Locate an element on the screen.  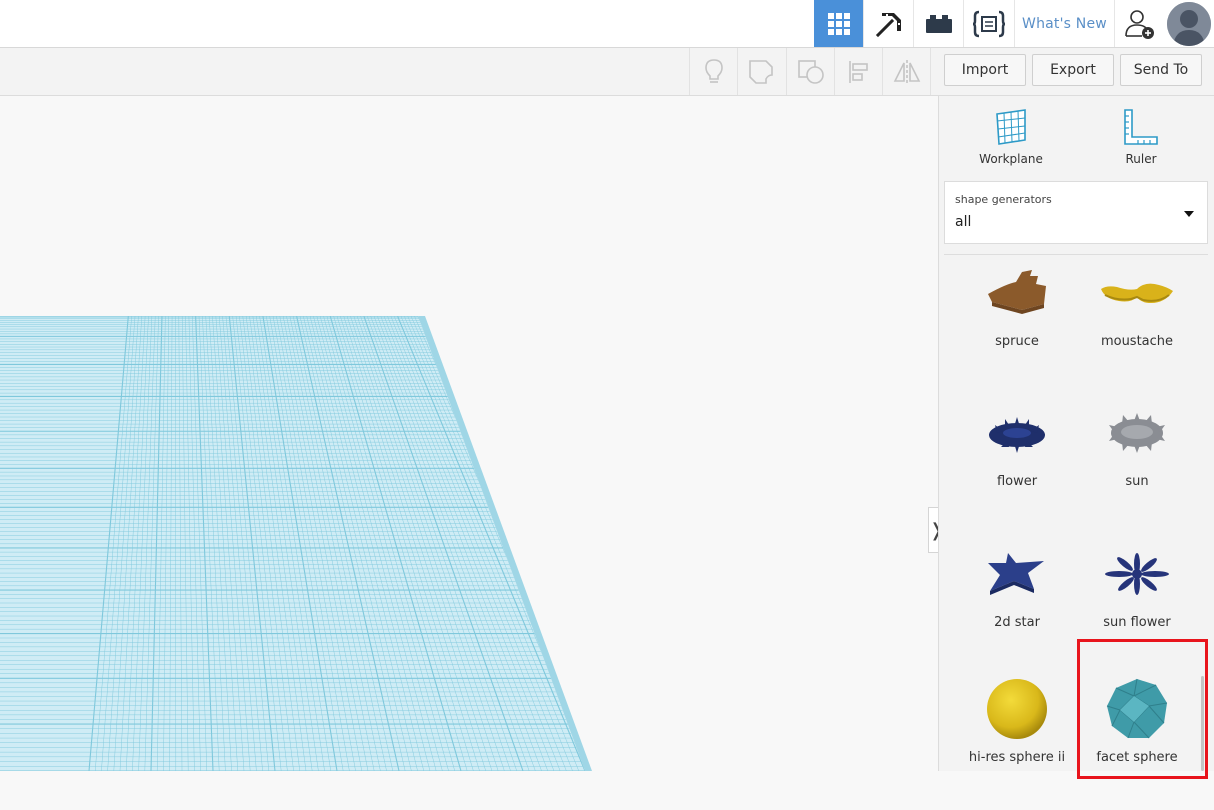
ruler-tool: Ruler is located at coordinates (1141, 139).